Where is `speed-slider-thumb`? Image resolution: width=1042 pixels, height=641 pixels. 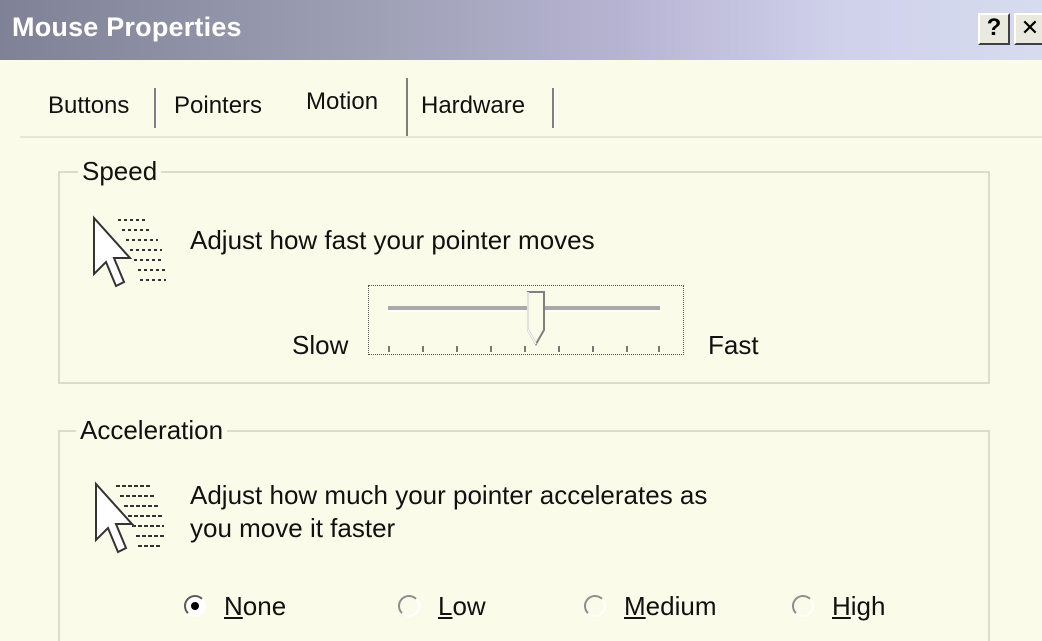
speed-slider-thumb is located at coordinates (536, 318).